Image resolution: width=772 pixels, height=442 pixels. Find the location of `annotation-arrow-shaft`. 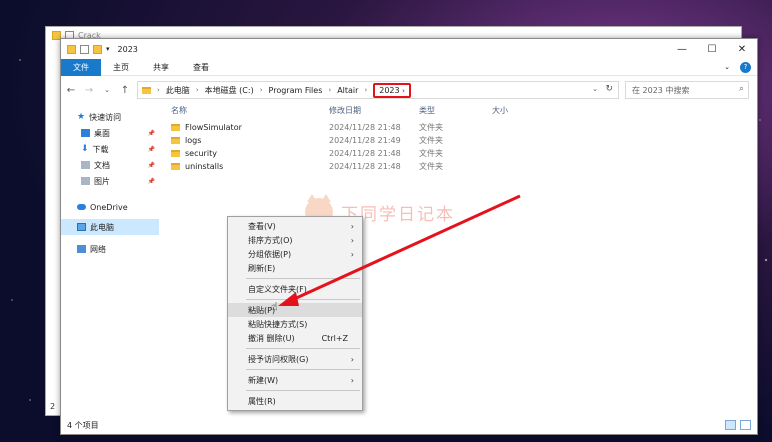

annotation-arrow-shaft is located at coordinates (406, 248).